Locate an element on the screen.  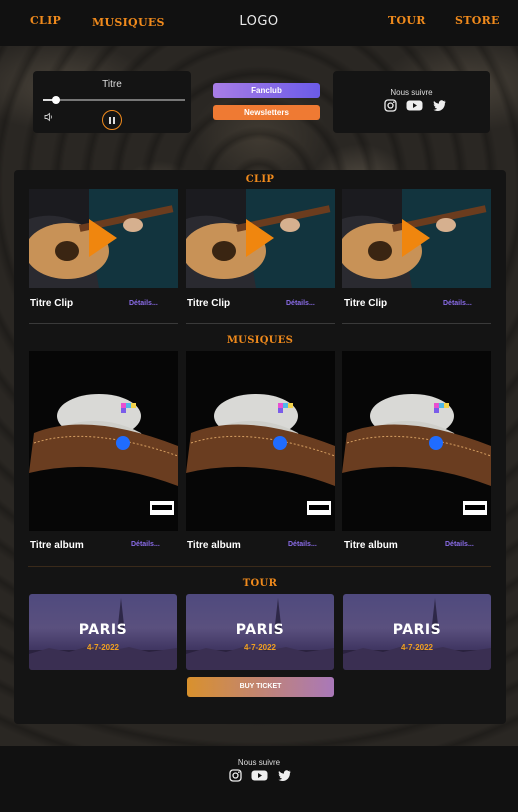
follow-title: Nous suivre is located at coordinates (411, 92).